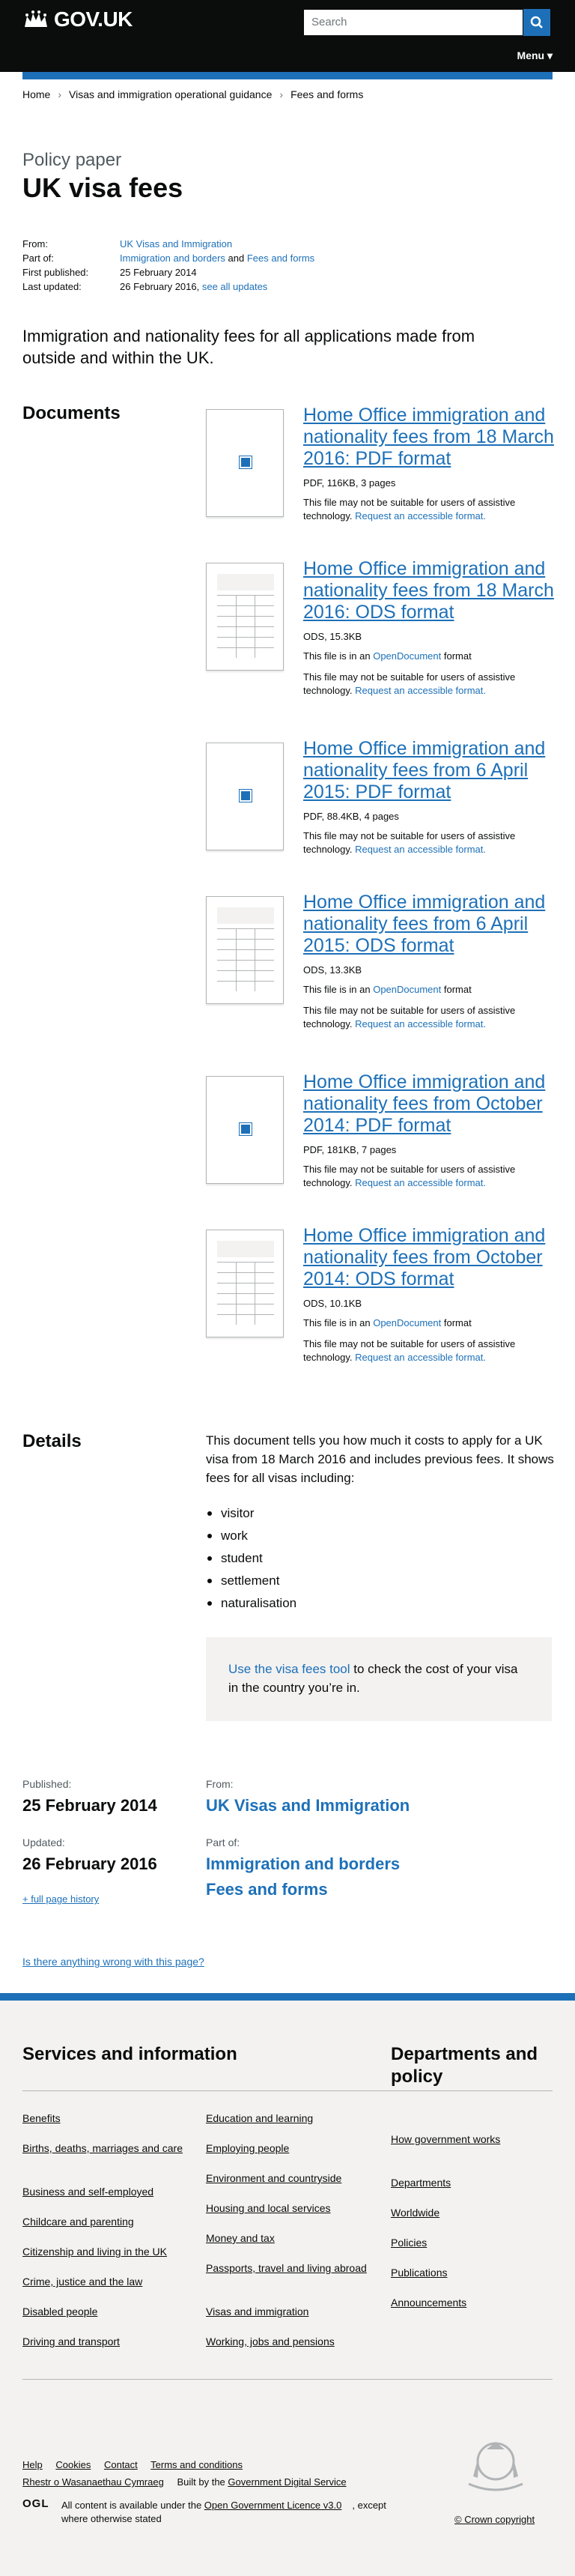 This screenshot has width=575, height=2576. What do you see at coordinates (176, 244) in the screenshot?
I see `from-link: UK Visas and Immigration` at bounding box center [176, 244].